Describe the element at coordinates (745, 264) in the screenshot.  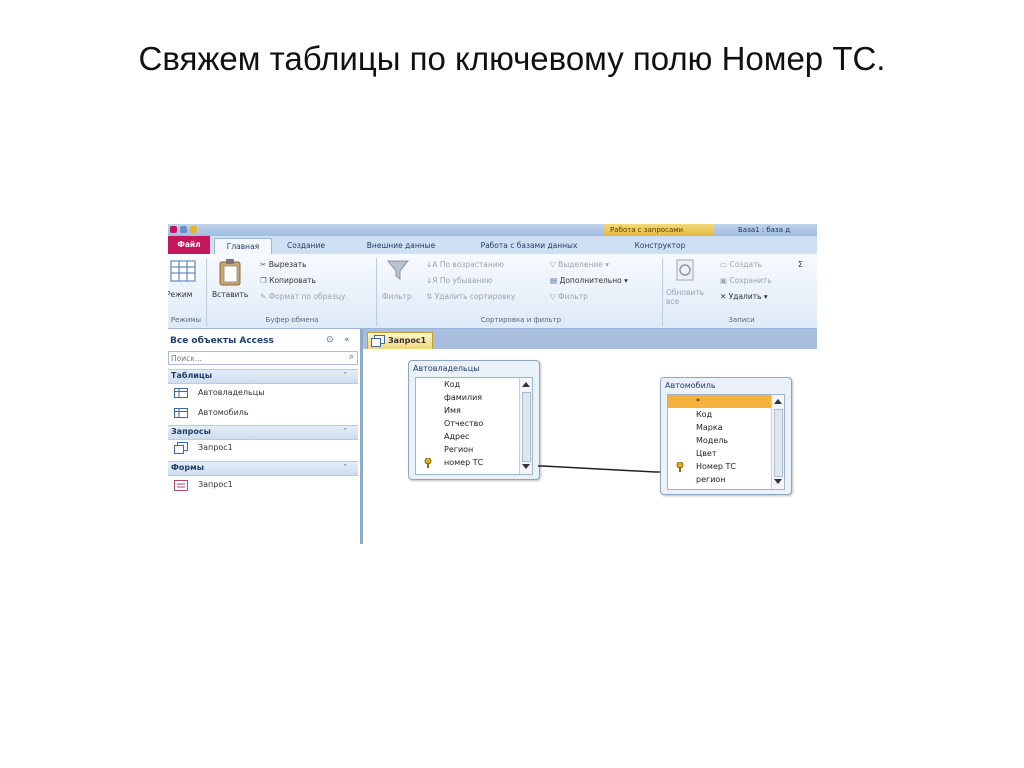
I see `new-record-label: Создать` at that location.